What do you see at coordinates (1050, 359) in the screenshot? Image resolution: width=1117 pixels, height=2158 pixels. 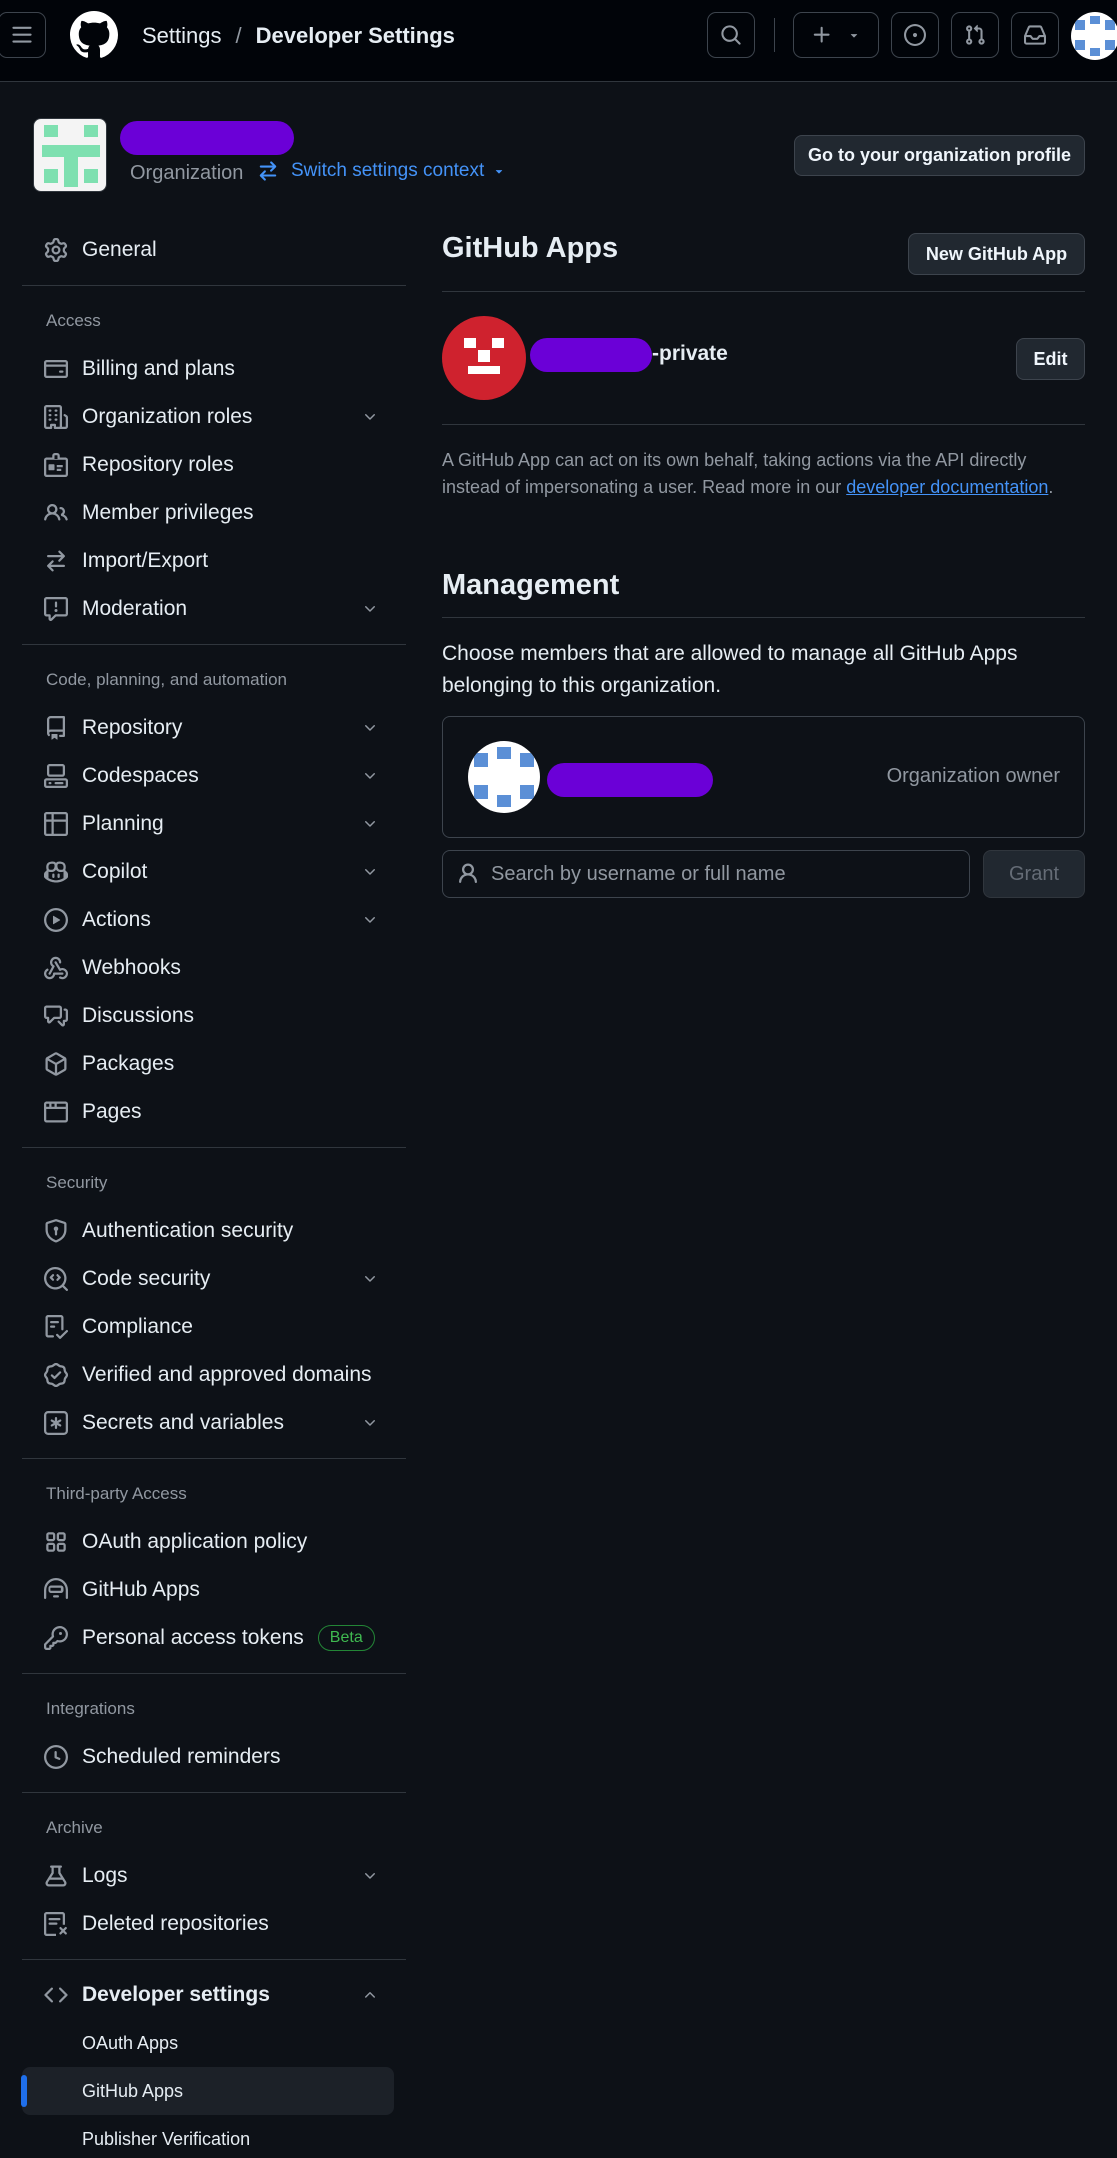 I see `edit-app-button: Edit` at bounding box center [1050, 359].